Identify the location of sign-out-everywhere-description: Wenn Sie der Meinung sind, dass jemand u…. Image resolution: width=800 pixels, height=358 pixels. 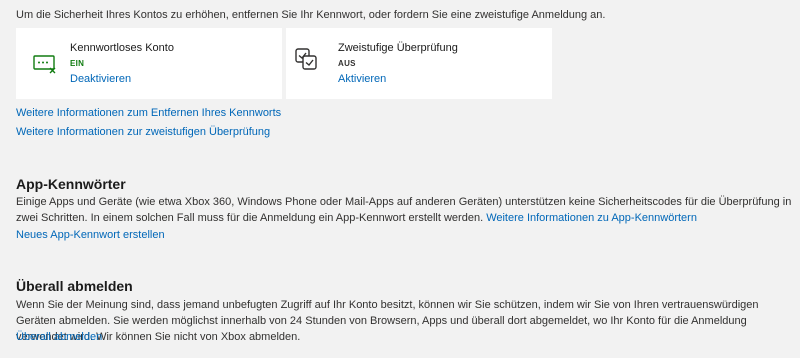
(387, 321).